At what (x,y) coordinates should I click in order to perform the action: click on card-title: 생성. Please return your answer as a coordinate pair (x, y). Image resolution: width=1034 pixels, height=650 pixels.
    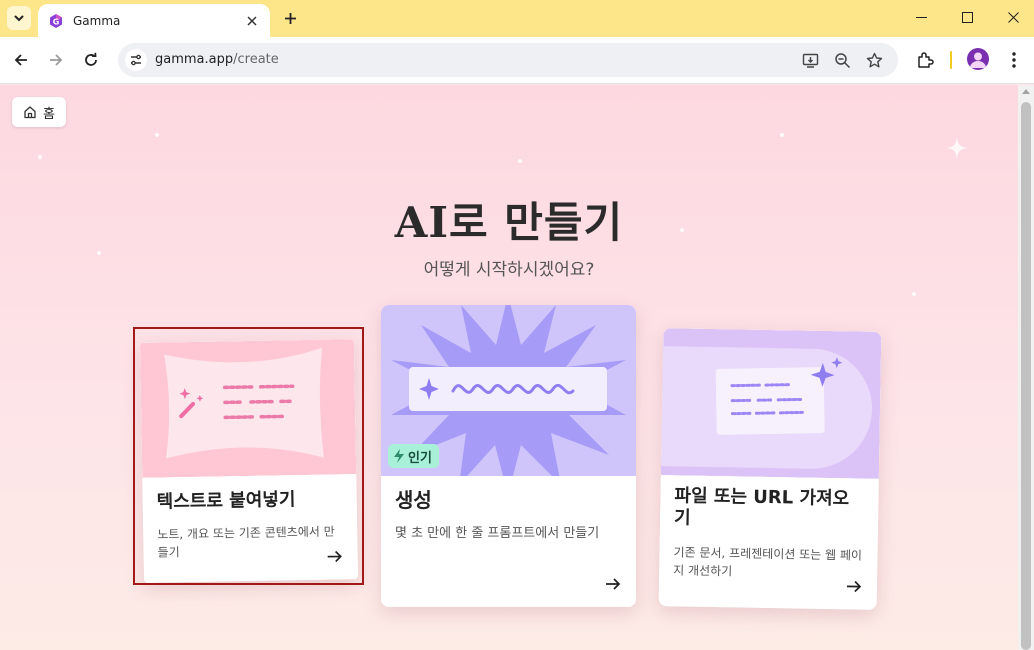
    Looking at the image, I should click on (413, 500).